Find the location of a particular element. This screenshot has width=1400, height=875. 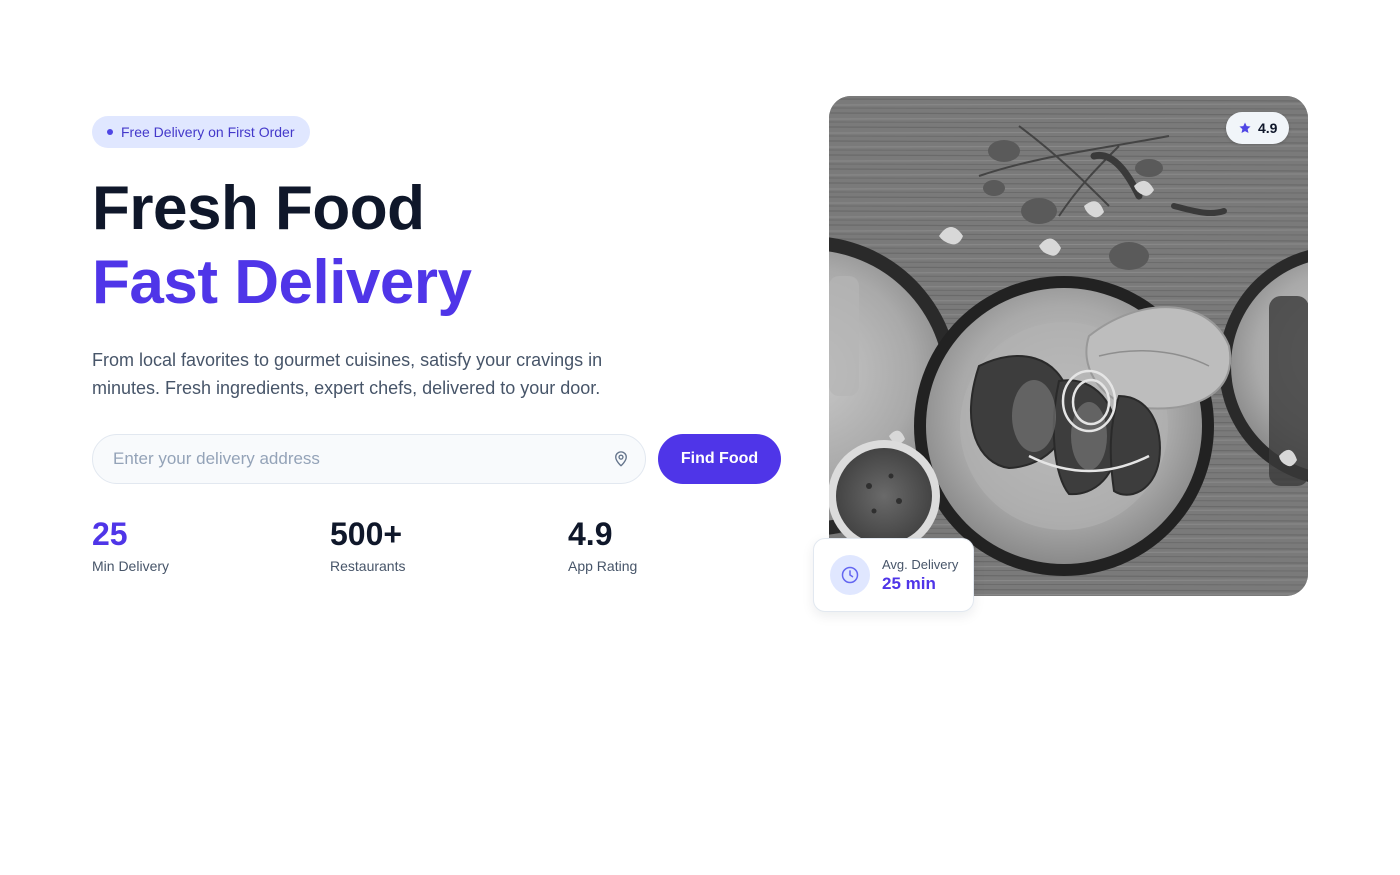

clock-icon is located at coordinates (850, 575).